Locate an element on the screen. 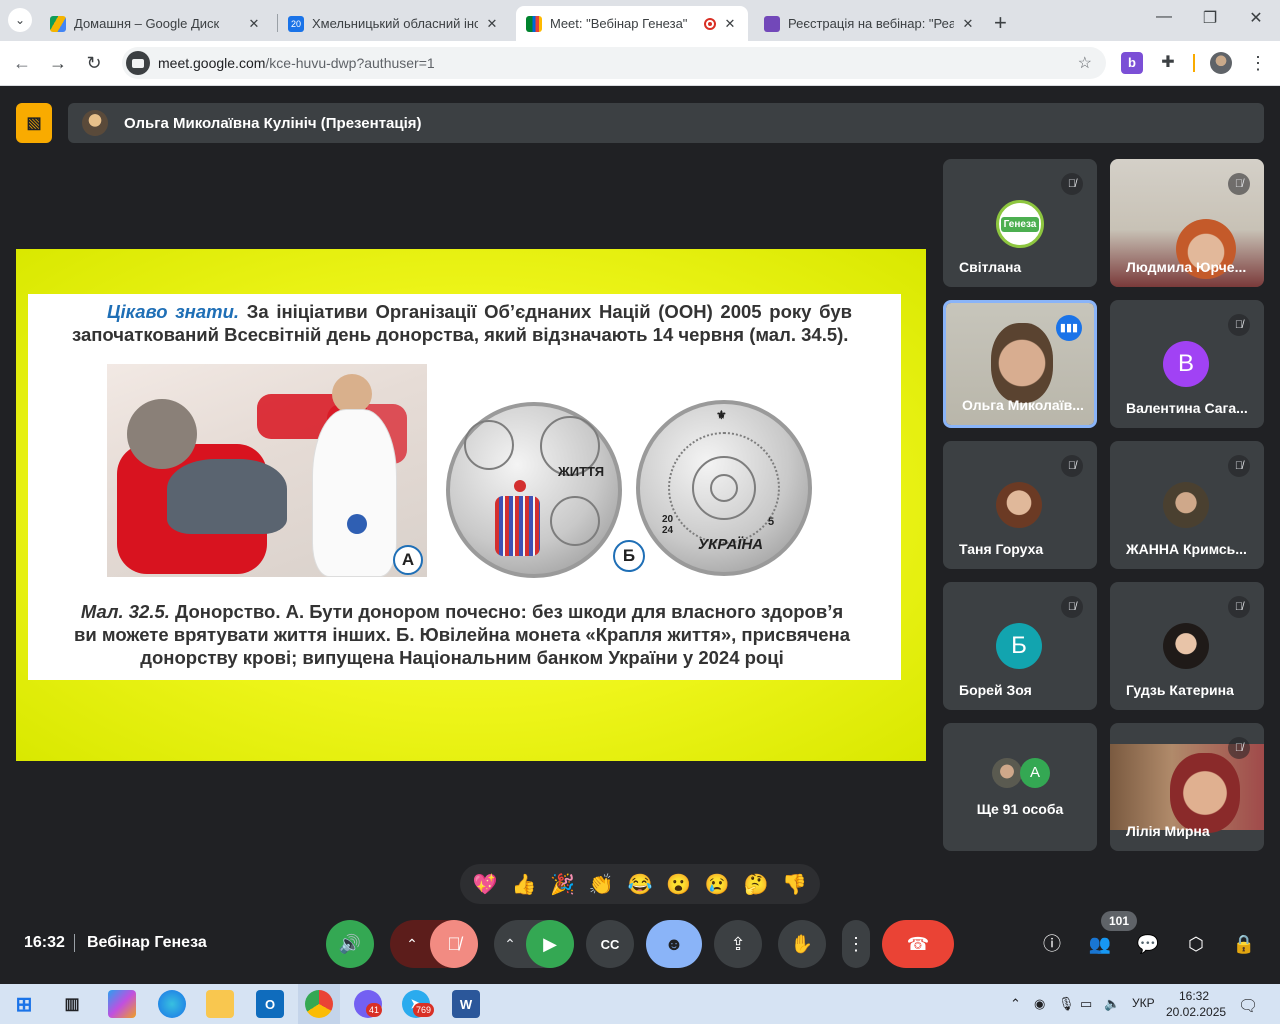  tab-title: Реєстрація на вебінар: "Реаліз is located at coordinates (871, 23).